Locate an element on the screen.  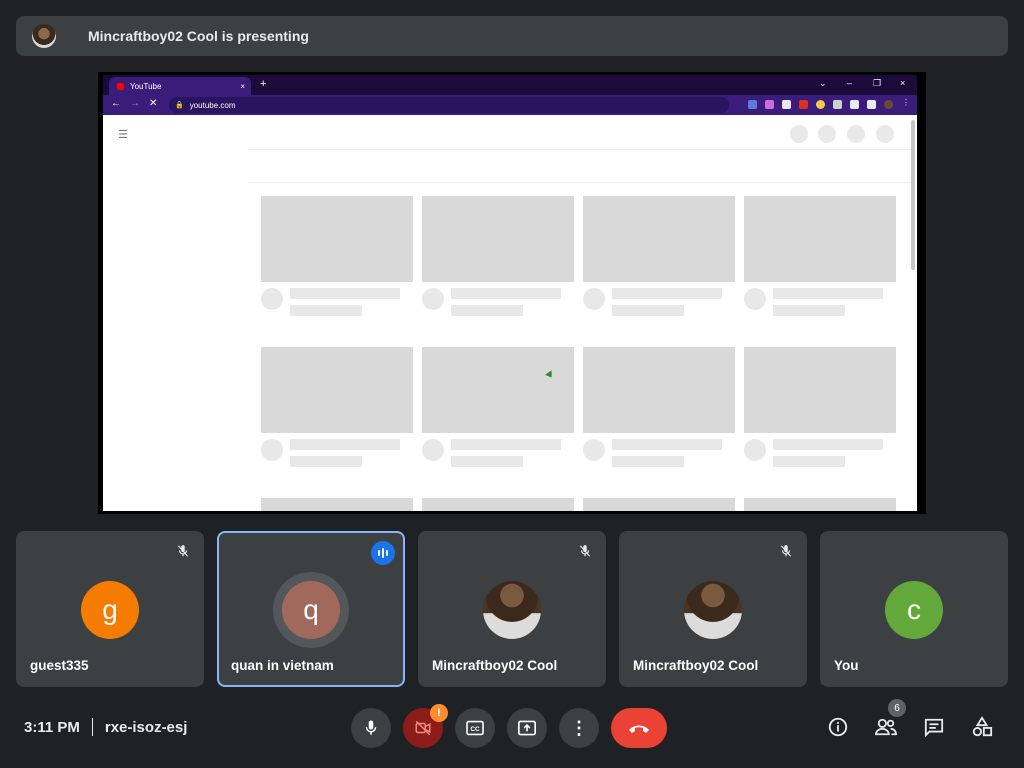
tab-title: YouTube is located at coordinates (146, 86).